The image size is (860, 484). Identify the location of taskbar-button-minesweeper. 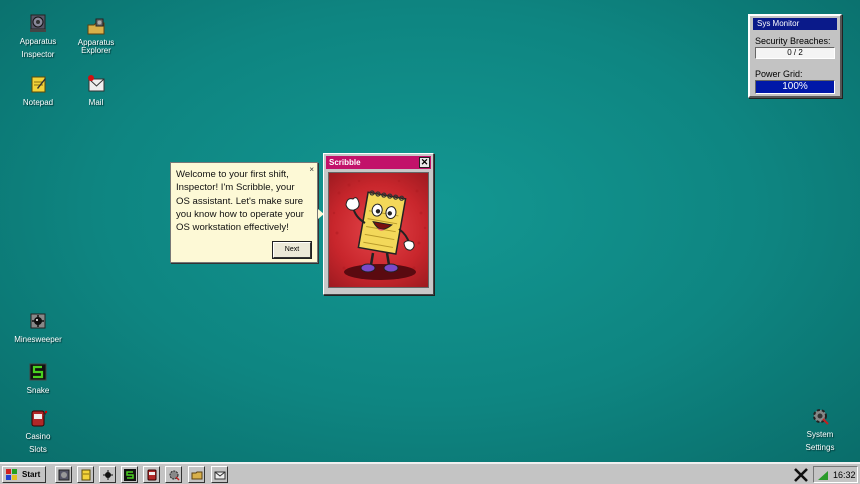
(107, 474).